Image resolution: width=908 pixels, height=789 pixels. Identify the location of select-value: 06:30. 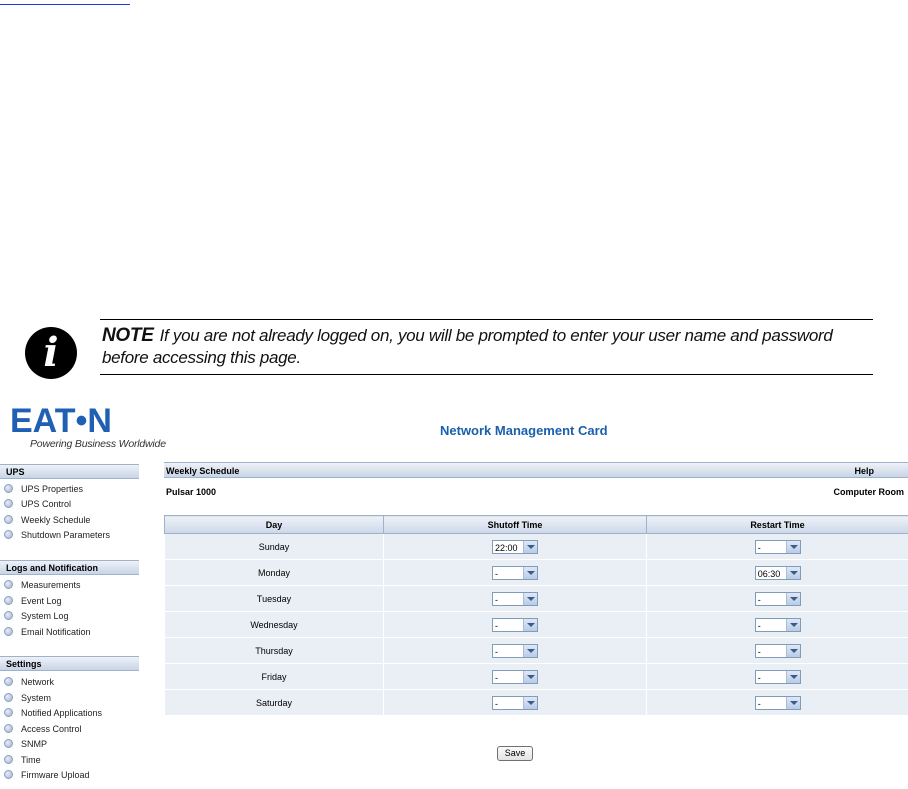
(769, 573).